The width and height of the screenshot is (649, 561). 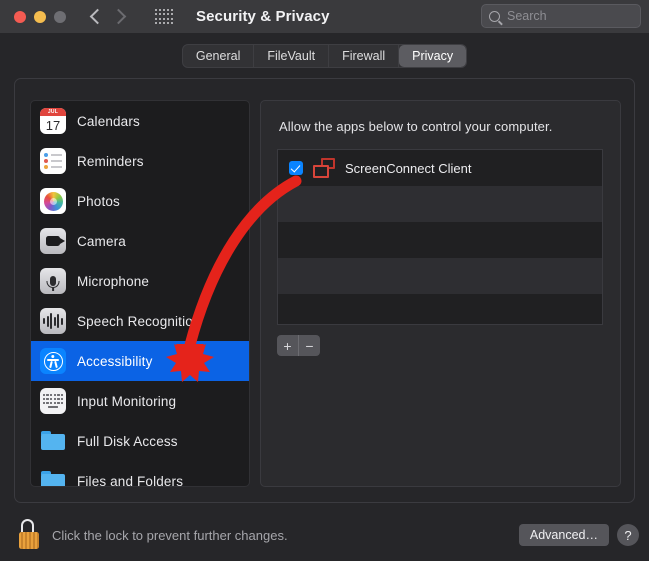 What do you see at coordinates (101, 241) in the screenshot?
I see `sidebar-item-label: Camera` at bounding box center [101, 241].